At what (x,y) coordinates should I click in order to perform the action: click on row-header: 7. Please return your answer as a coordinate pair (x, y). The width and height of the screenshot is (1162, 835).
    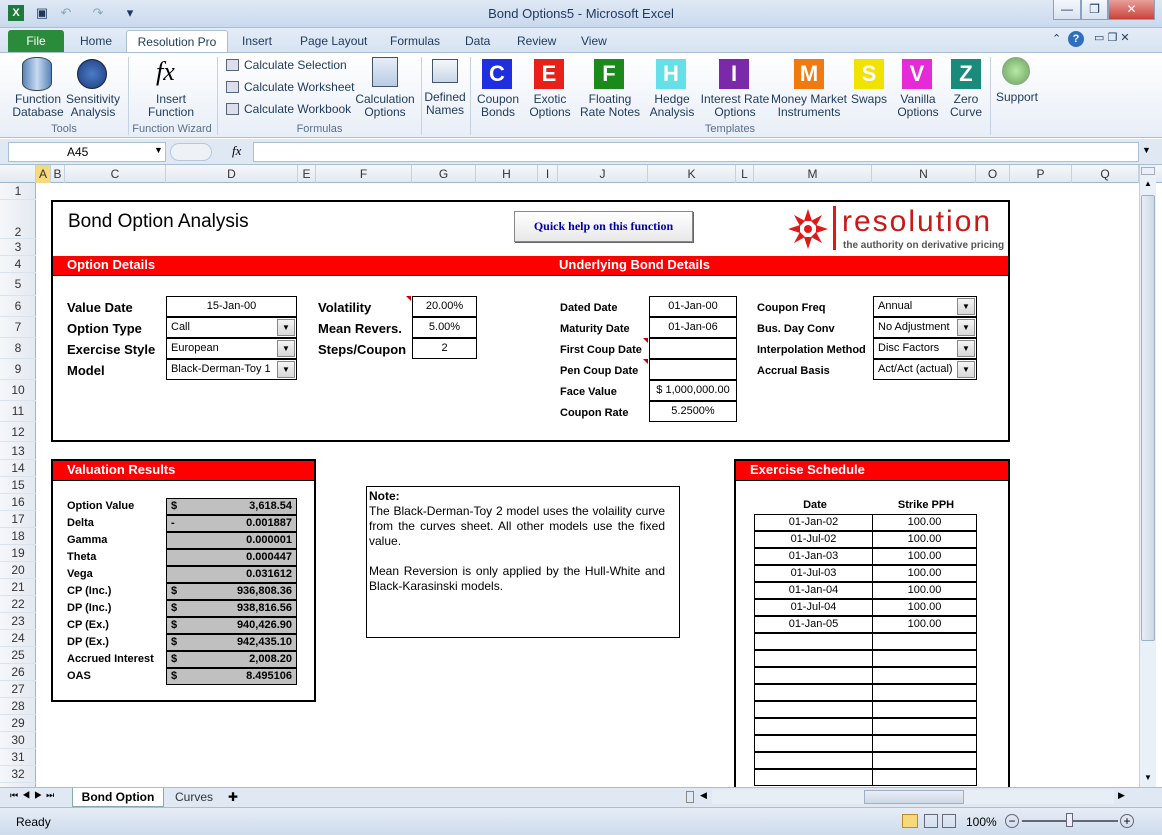
    Looking at the image, I should click on (18, 327).